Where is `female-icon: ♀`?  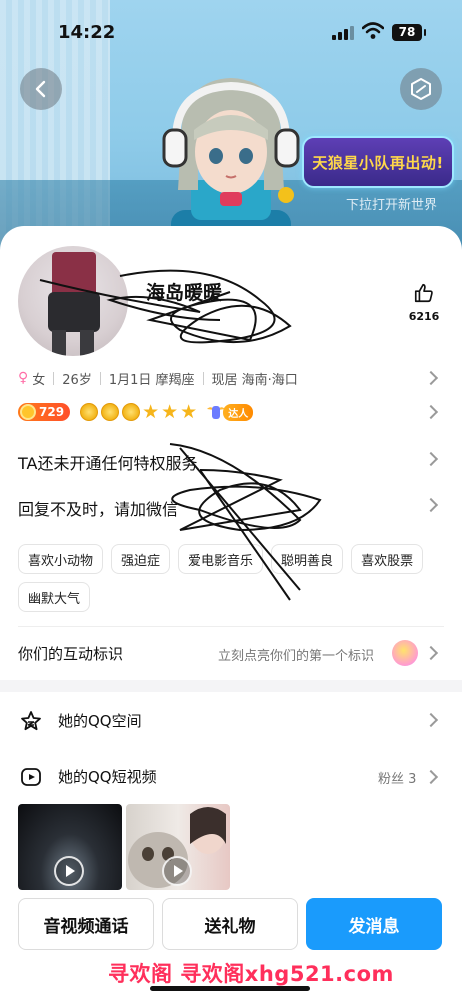 female-icon: ♀ is located at coordinates (23, 378).